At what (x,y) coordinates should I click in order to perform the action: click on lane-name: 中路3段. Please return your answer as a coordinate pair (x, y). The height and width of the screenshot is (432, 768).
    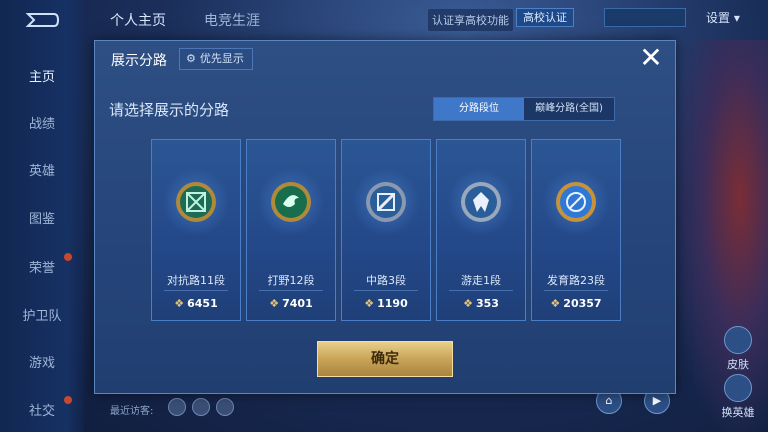
    Looking at the image, I should click on (386, 280).